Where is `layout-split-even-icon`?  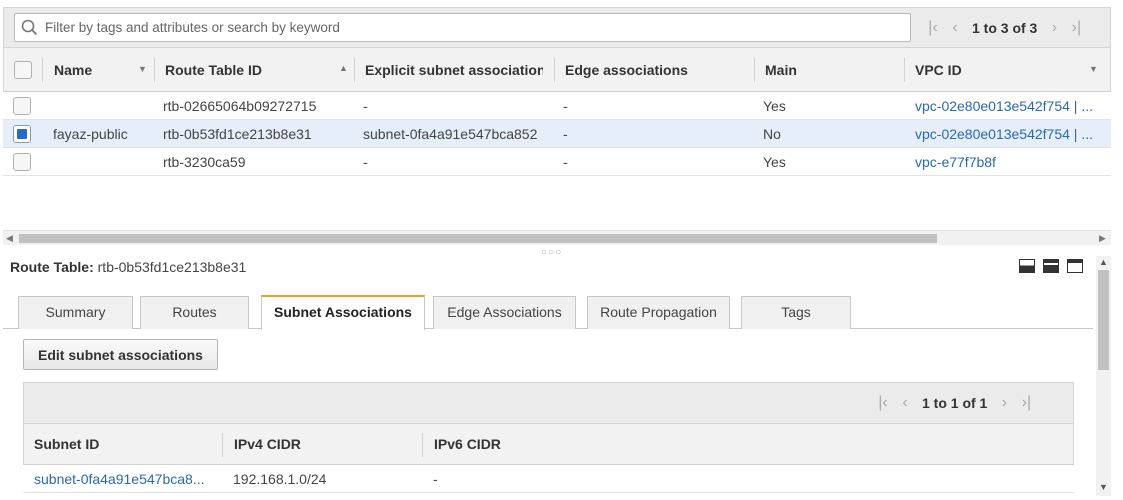 layout-split-even-icon is located at coordinates (1051, 266).